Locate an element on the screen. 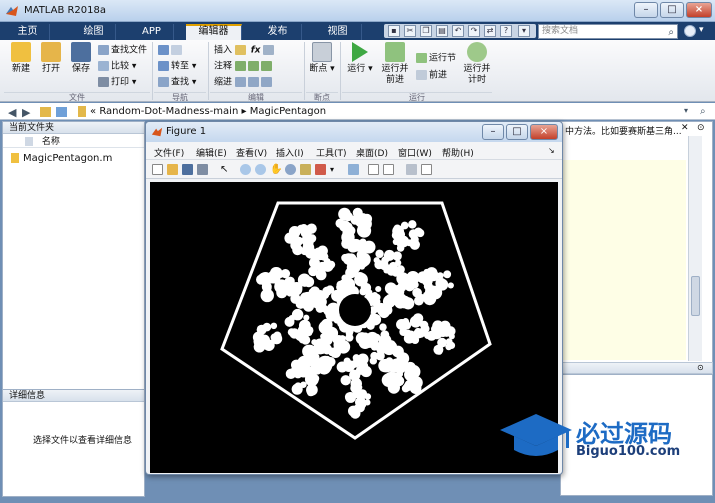 Image resolution: width=715 pixels, height=503 pixels. open-button: 打开 is located at coordinates (51, 58).